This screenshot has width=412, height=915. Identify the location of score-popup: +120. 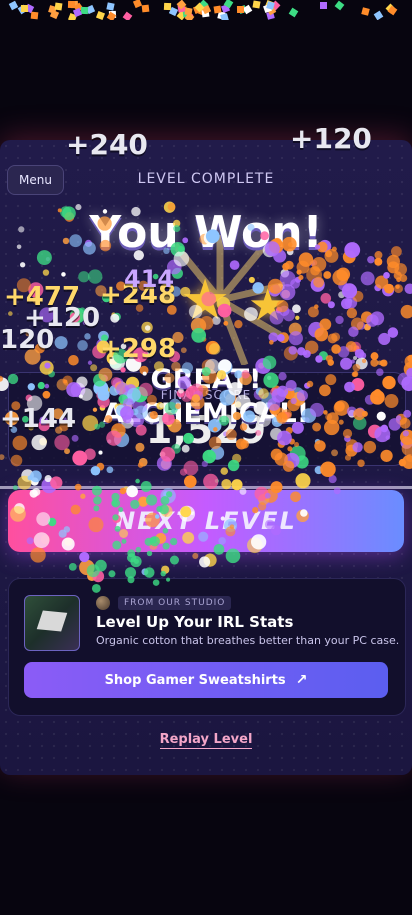
(331, 138).